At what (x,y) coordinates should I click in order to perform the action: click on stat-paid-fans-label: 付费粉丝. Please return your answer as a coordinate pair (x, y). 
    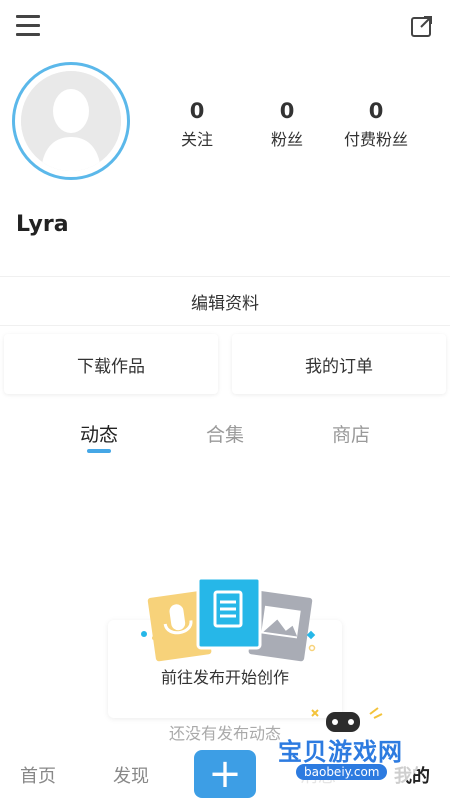
    Looking at the image, I should click on (375, 139).